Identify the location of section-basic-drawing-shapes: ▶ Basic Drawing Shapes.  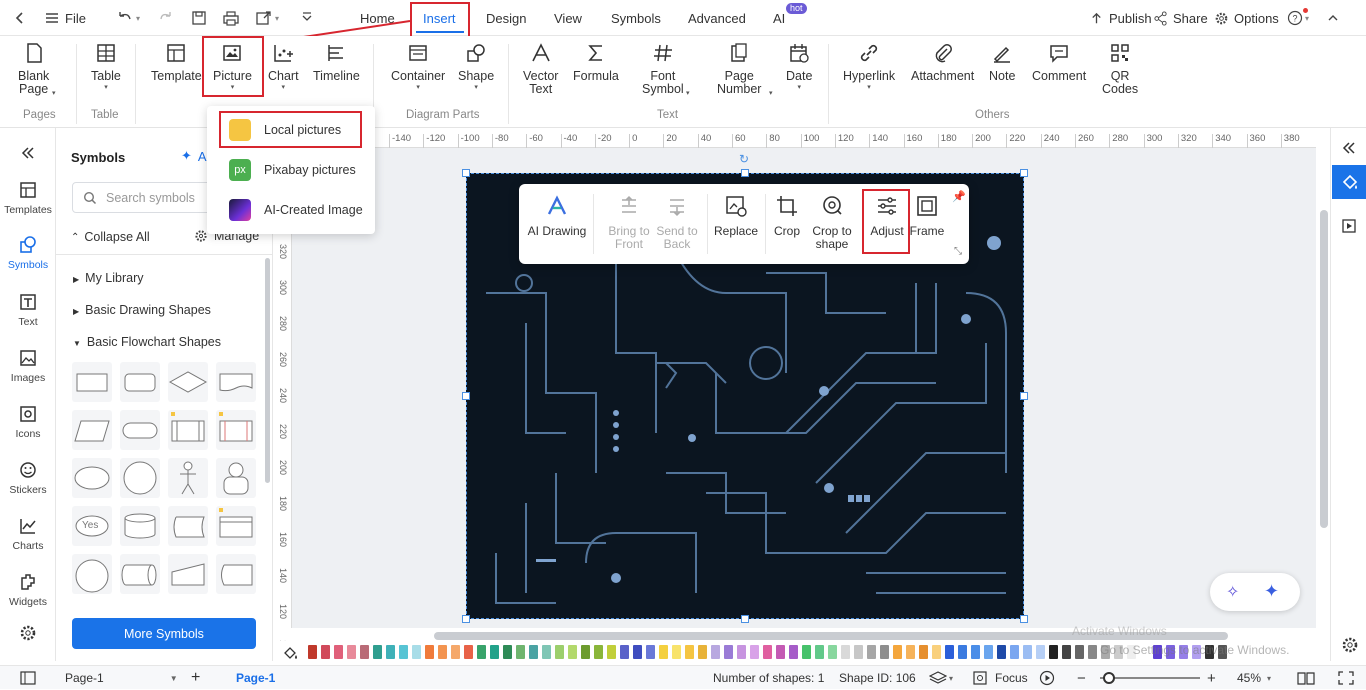
(142, 310).